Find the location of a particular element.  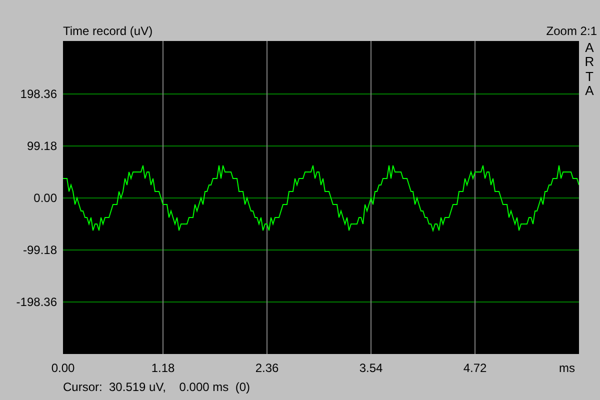

chart-title: Time record (uV) is located at coordinates (108, 31).